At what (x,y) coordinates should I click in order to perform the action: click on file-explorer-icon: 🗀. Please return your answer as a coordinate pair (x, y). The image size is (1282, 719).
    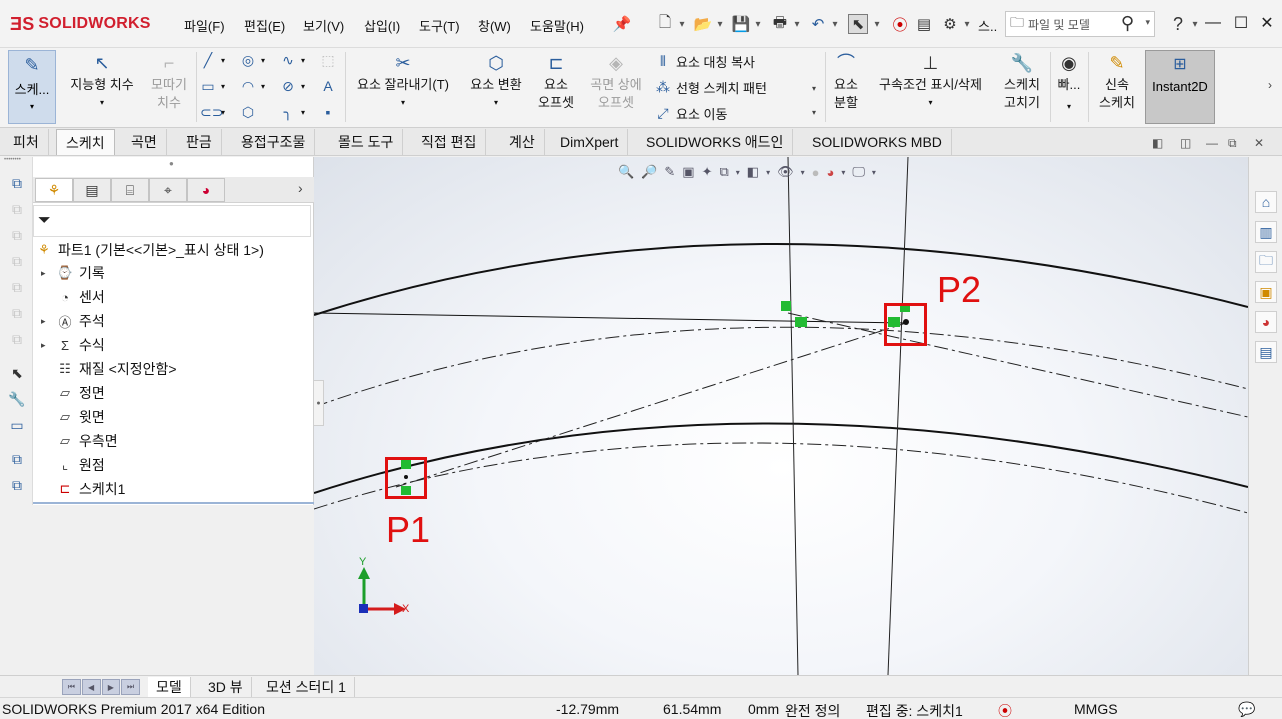
    Looking at the image, I should click on (1266, 262).